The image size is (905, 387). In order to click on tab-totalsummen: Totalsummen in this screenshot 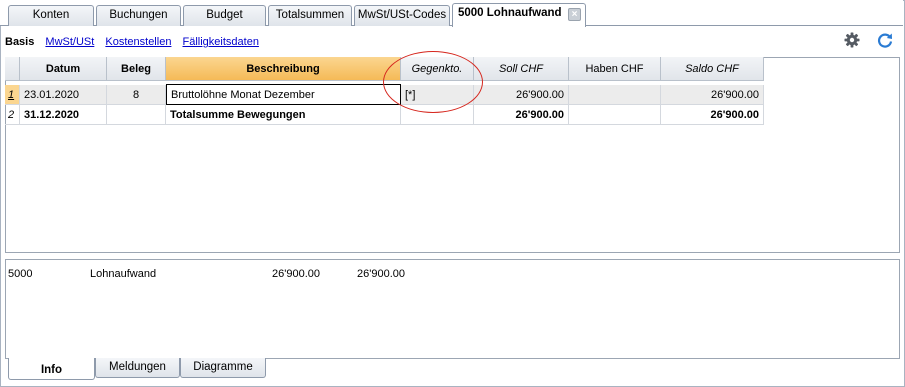, I will do `click(310, 15)`.